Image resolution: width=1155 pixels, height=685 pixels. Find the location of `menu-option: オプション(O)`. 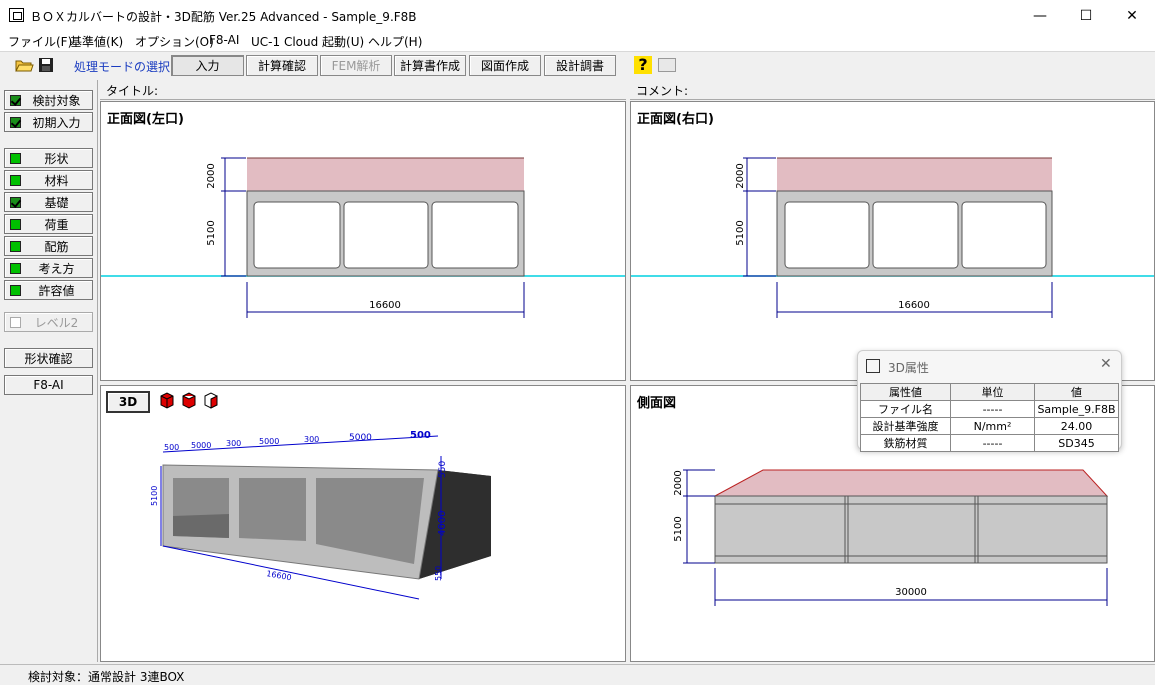

menu-option: オプション(O) is located at coordinates (174, 41).